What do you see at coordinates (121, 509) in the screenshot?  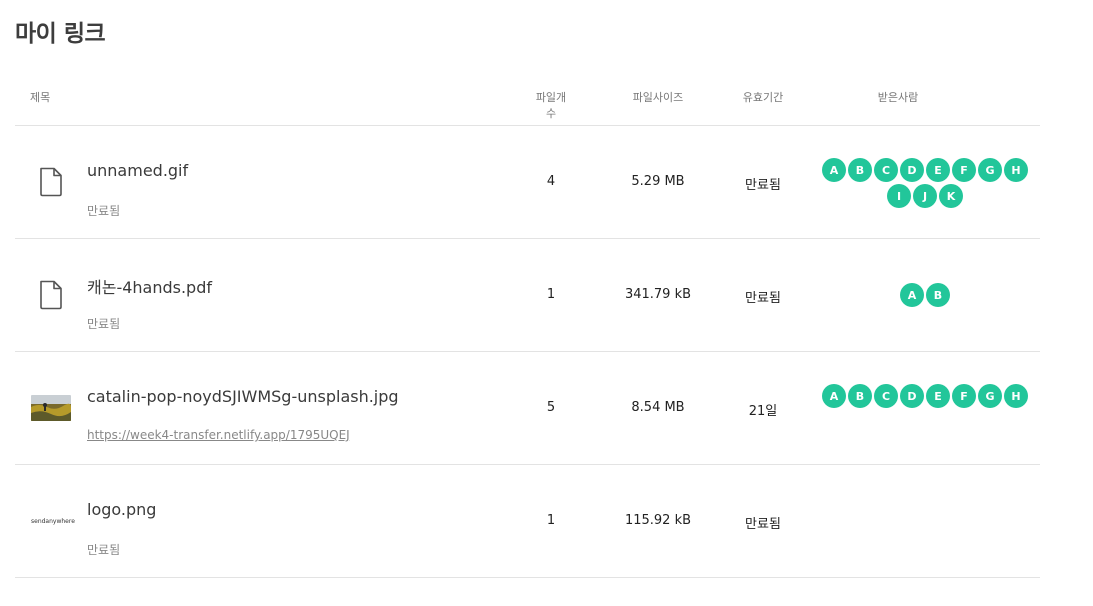 I see `file-name: logo.png` at bounding box center [121, 509].